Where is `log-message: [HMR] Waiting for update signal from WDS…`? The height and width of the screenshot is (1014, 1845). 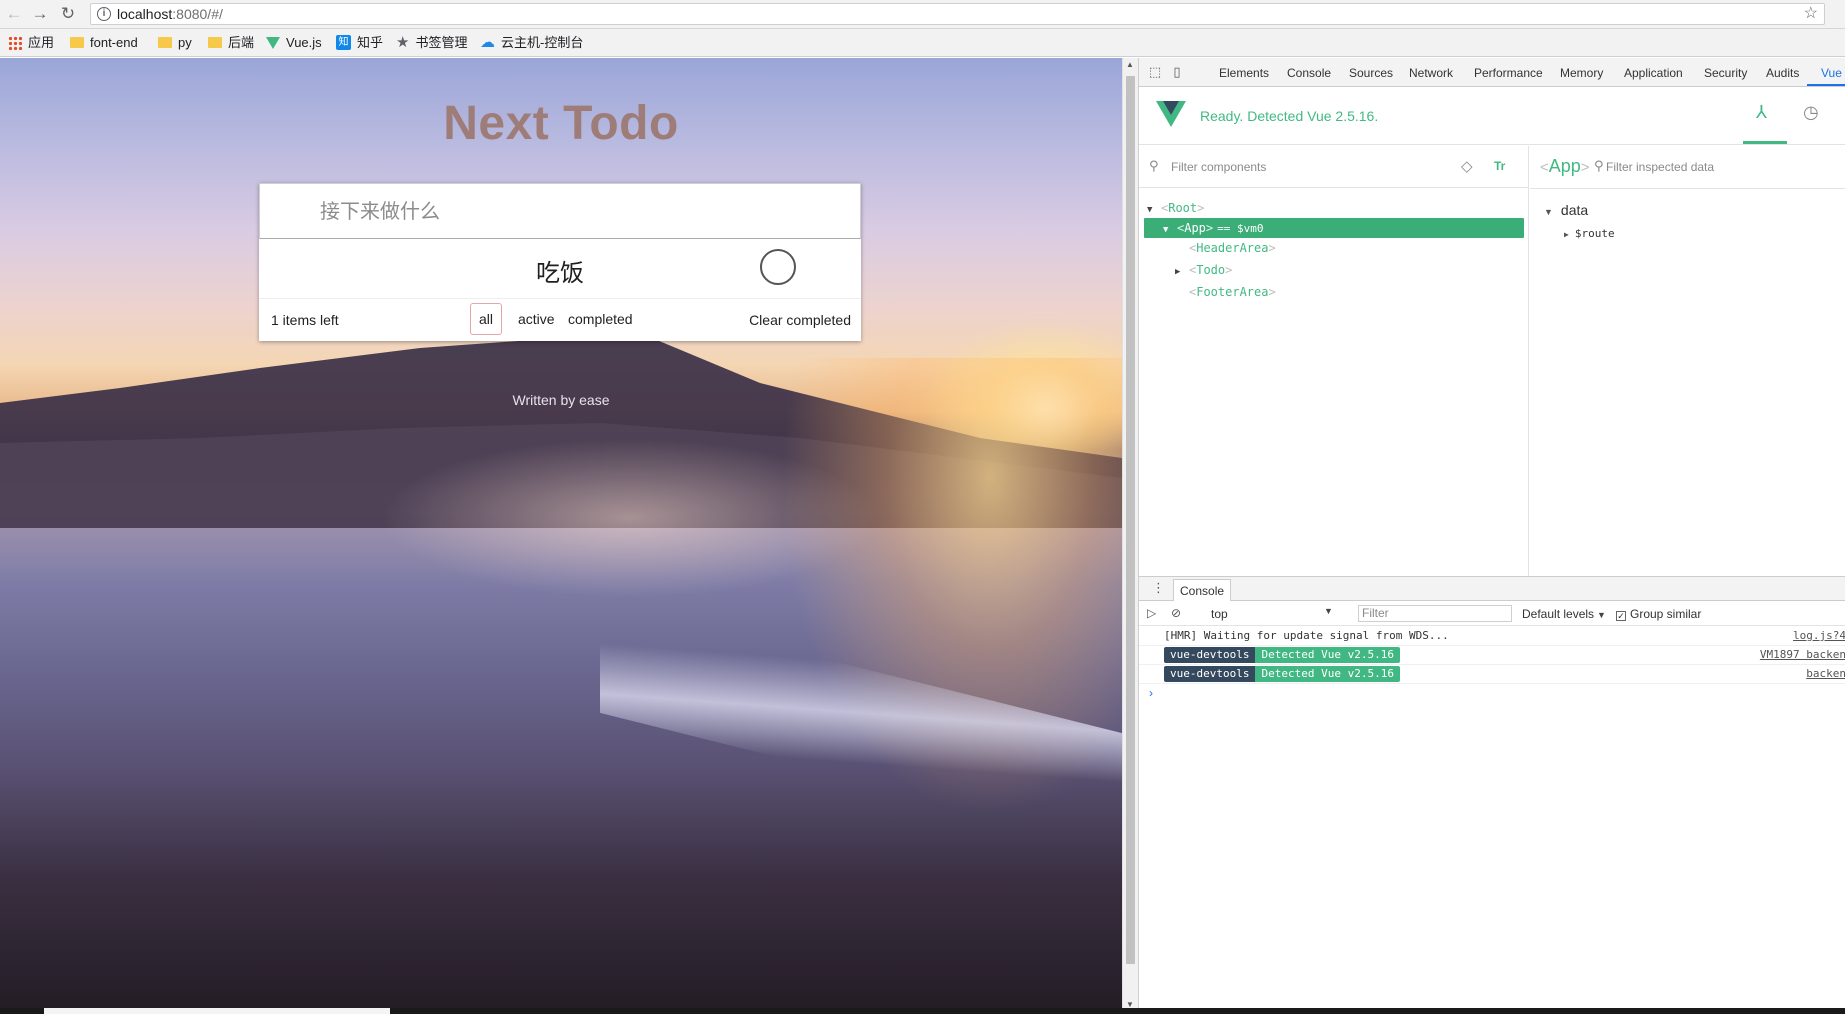
log-message: [HMR] Waiting for update signal from WDS… is located at coordinates (1306, 635).